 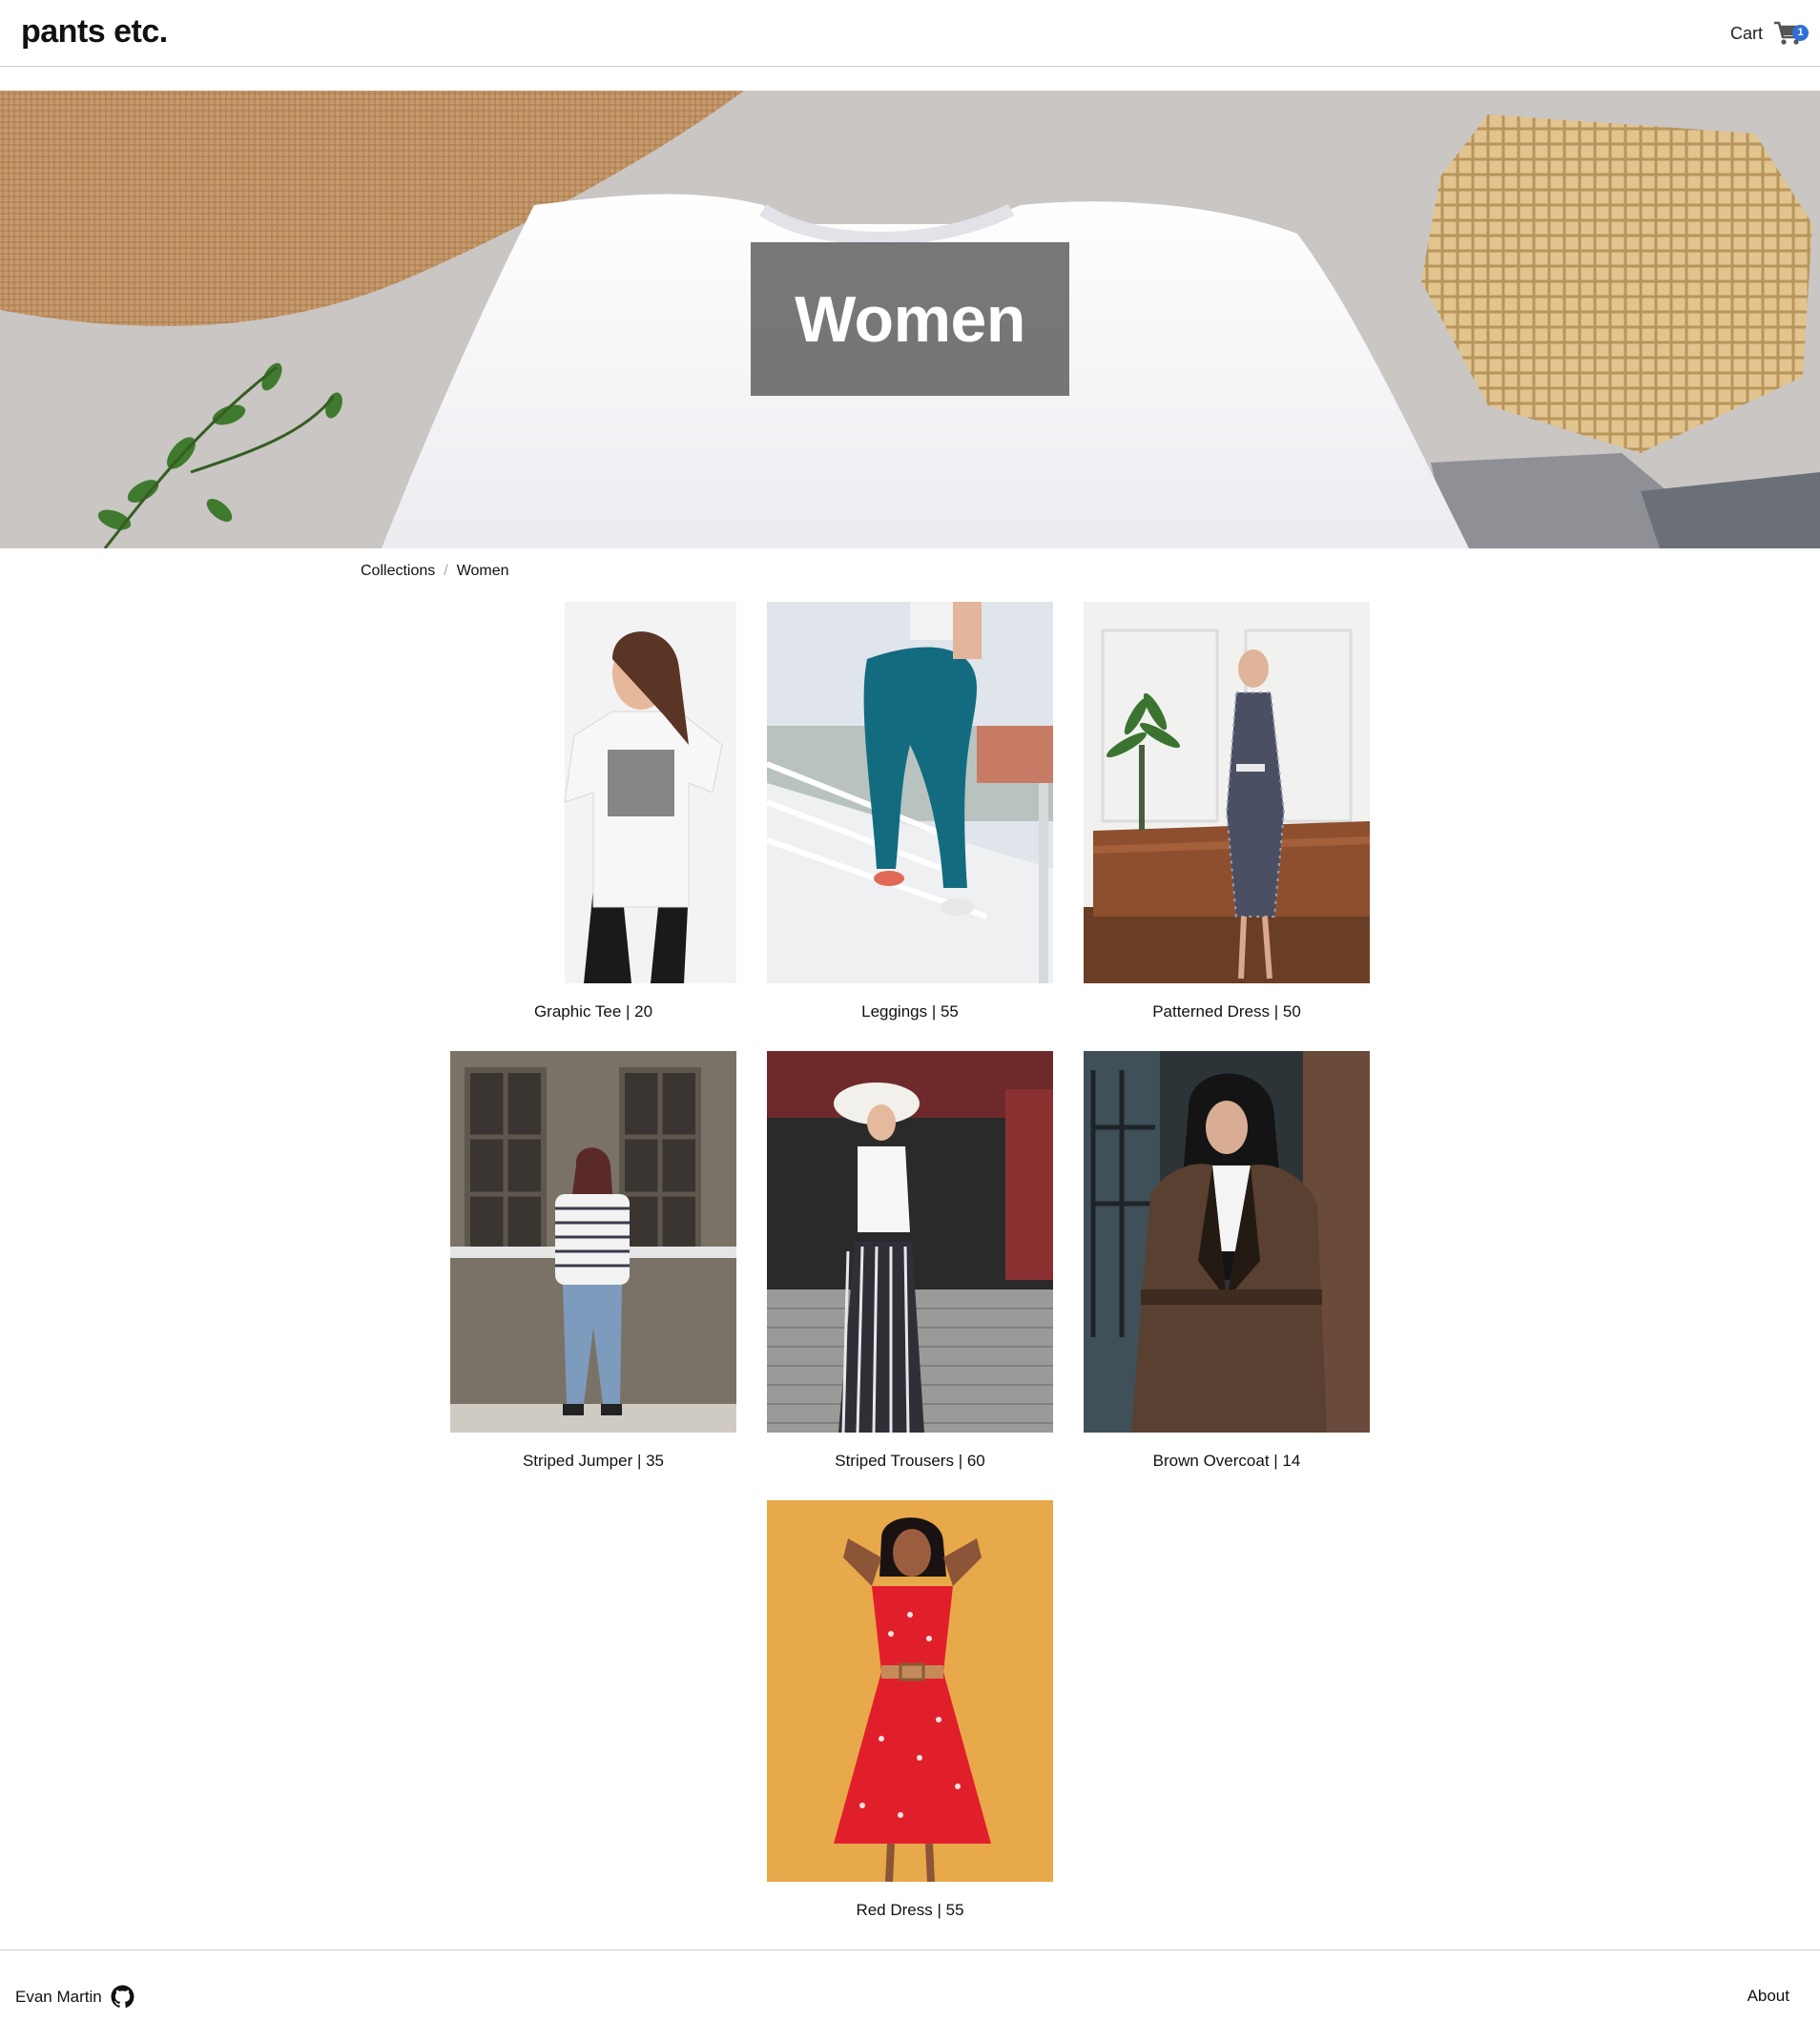 What do you see at coordinates (398, 571) in the screenshot?
I see `breadcrumb-collections: Collections` at bounding box center [398, 571].